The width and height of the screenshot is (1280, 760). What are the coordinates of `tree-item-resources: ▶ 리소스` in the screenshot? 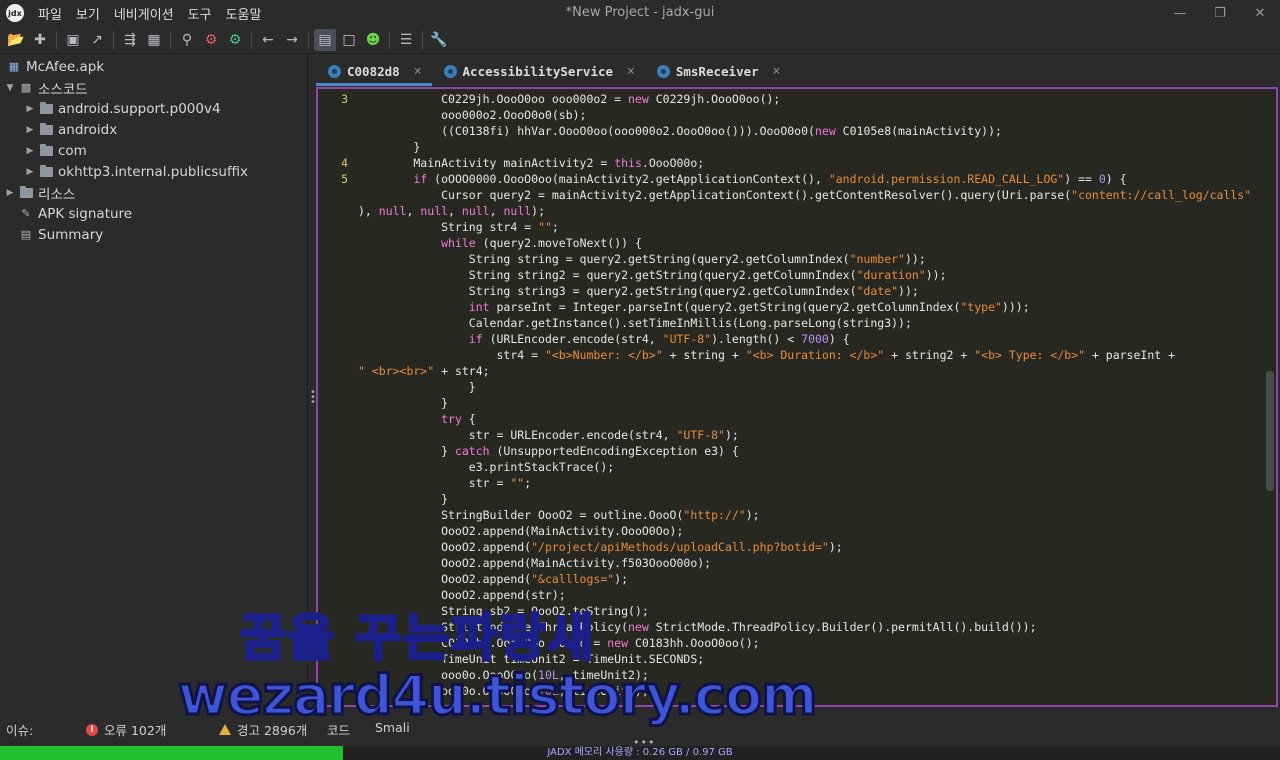 It's located at (39, 192).